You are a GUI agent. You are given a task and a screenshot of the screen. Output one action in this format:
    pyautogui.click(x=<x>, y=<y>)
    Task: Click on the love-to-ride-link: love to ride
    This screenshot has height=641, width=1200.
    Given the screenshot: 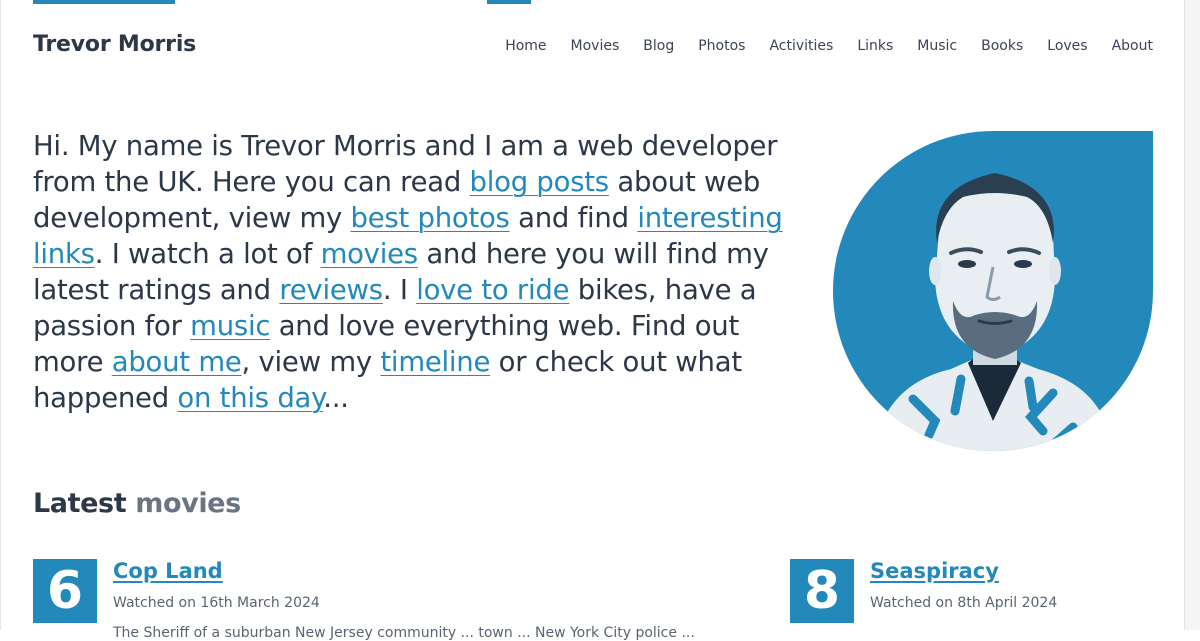 What is the action you would take?
    pyautogui.click(x=492, y=290)
    